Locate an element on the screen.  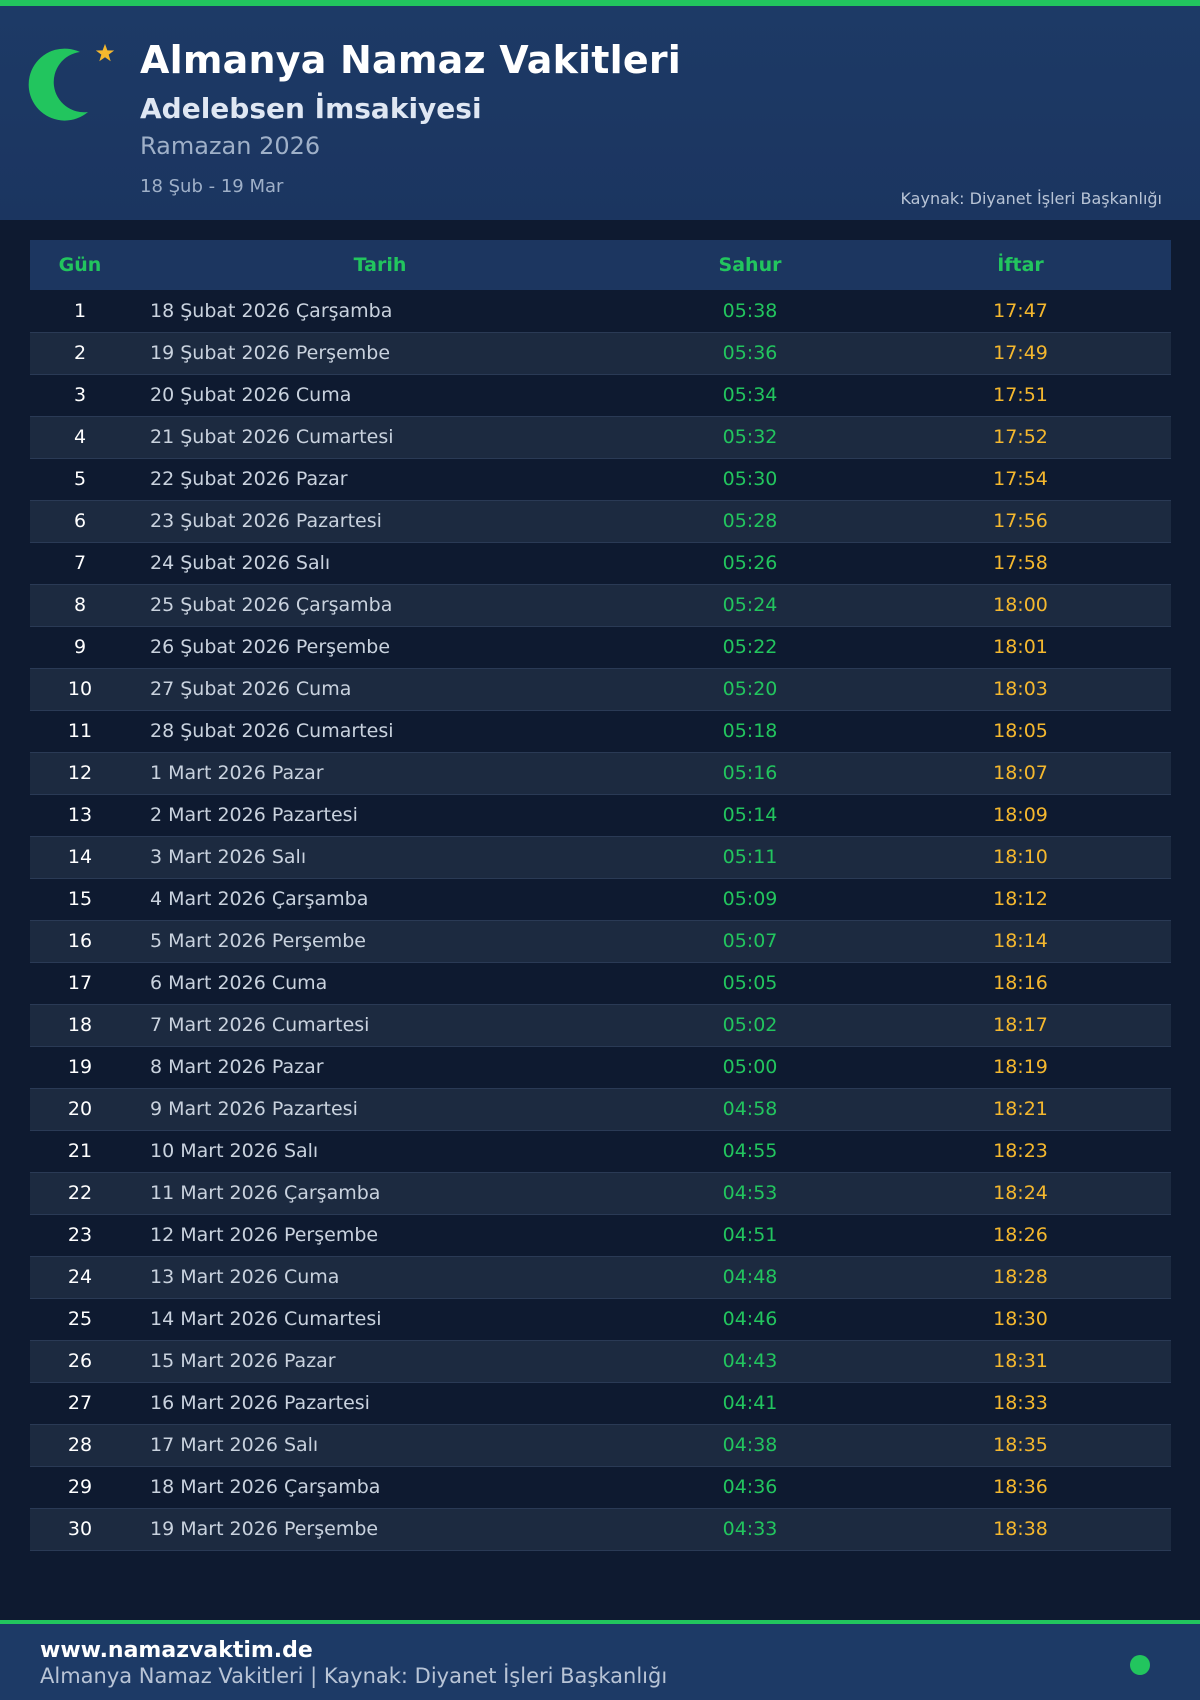
ramazan-label: Ramazan 2026 is located at coordinates (230, 146).